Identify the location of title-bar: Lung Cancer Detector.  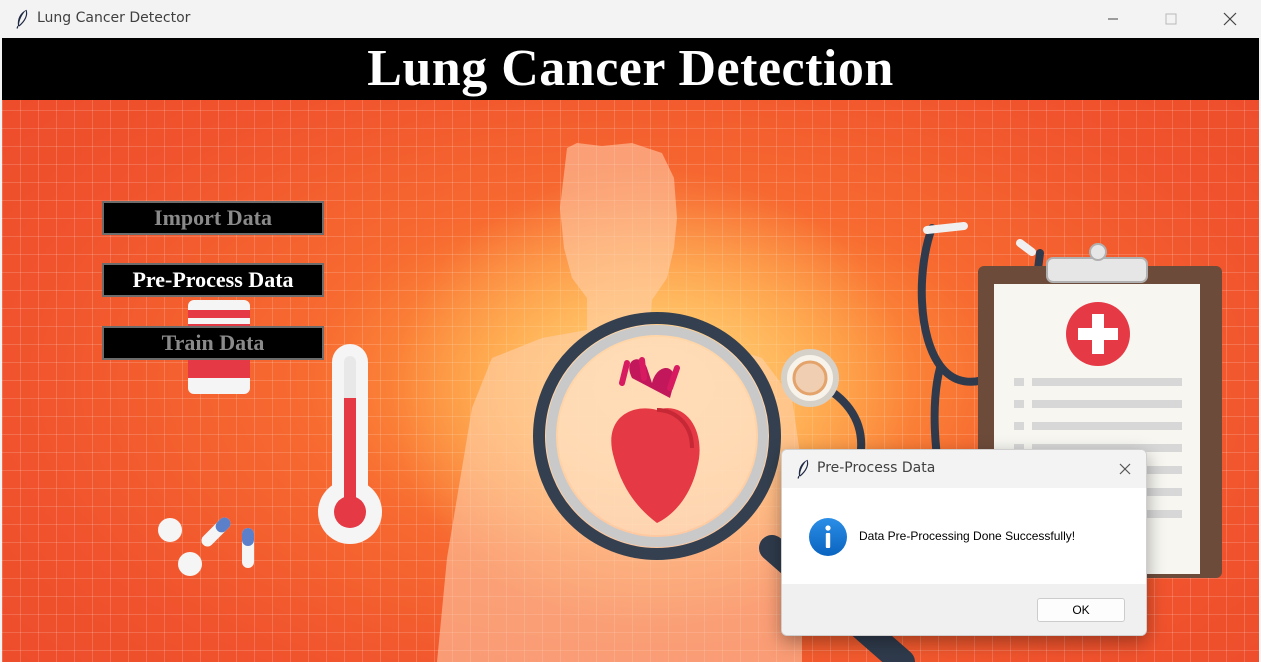
(630, 19).